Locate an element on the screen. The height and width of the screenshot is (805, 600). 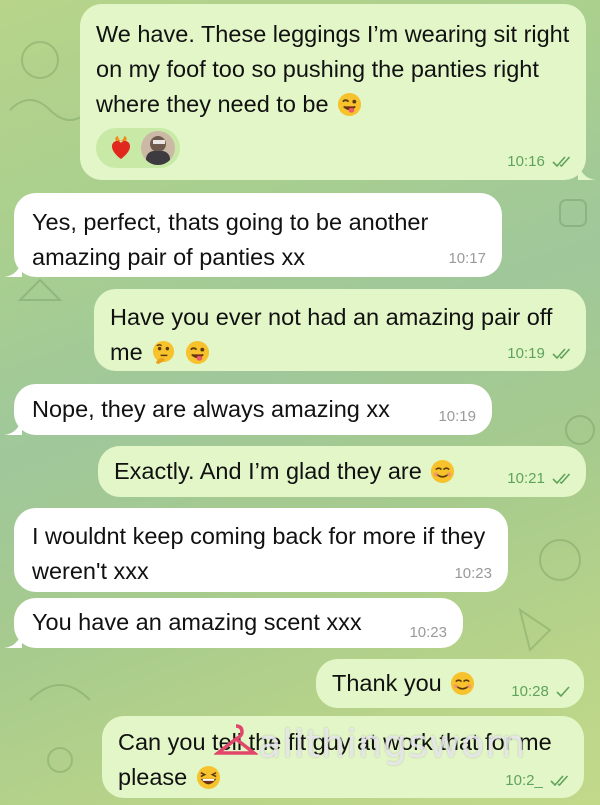
user-avatar-icon is located at coordinates (158, 148).